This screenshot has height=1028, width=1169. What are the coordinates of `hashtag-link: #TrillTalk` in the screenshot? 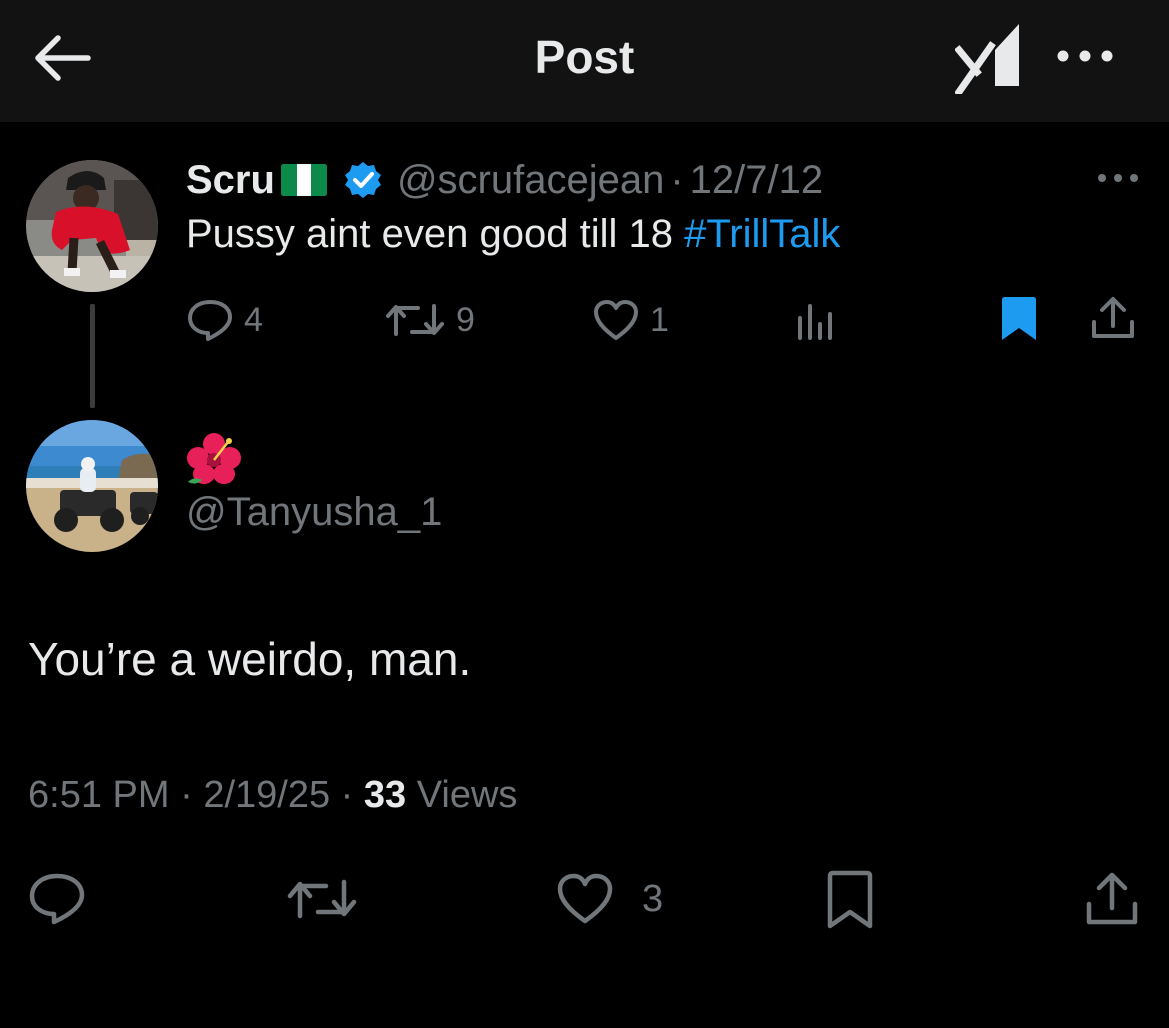 It's located at (762, 234).